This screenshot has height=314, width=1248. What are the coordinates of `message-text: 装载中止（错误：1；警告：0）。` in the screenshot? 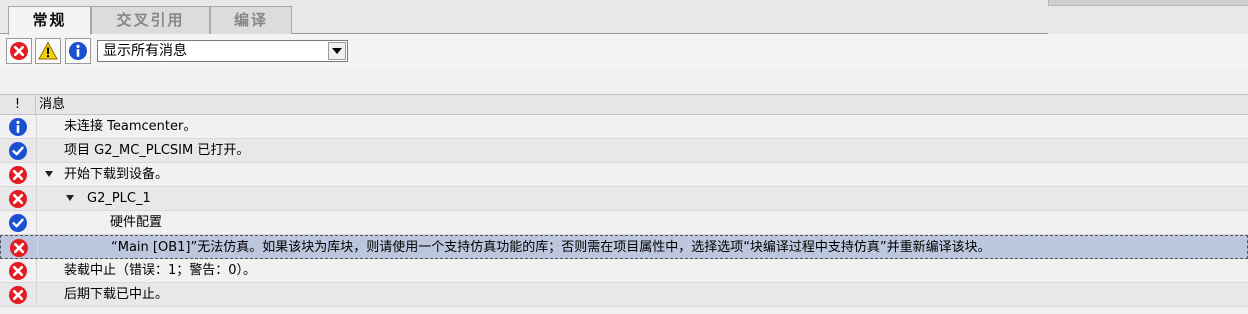 It's located at (160, 270).